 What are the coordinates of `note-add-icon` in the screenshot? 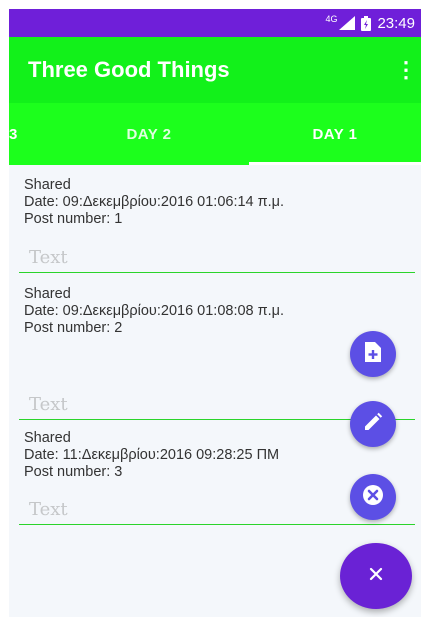 It's located at (373, 354).